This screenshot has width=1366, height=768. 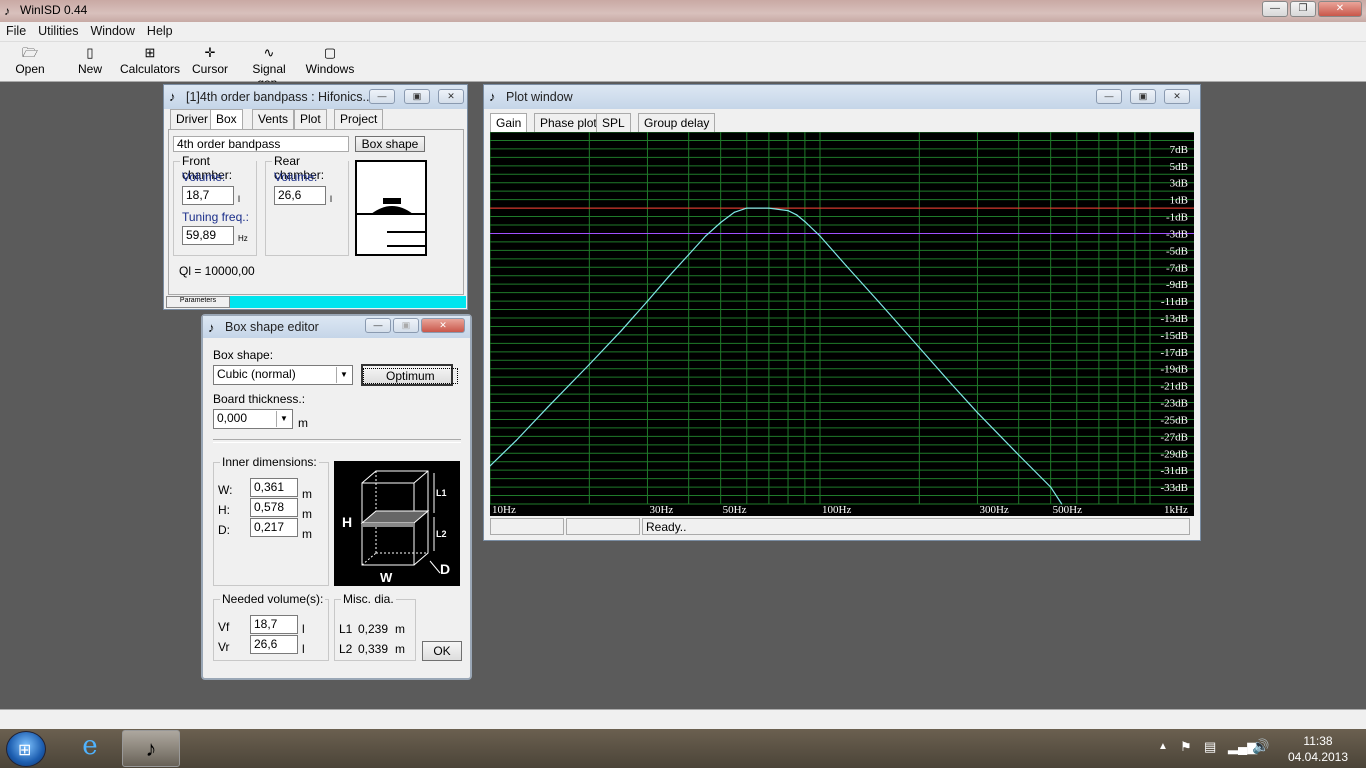 What do you see at coordinates (310, 119) in the screenshot?
I see `tab-plot: Plot` at bounding box center [310, 119].